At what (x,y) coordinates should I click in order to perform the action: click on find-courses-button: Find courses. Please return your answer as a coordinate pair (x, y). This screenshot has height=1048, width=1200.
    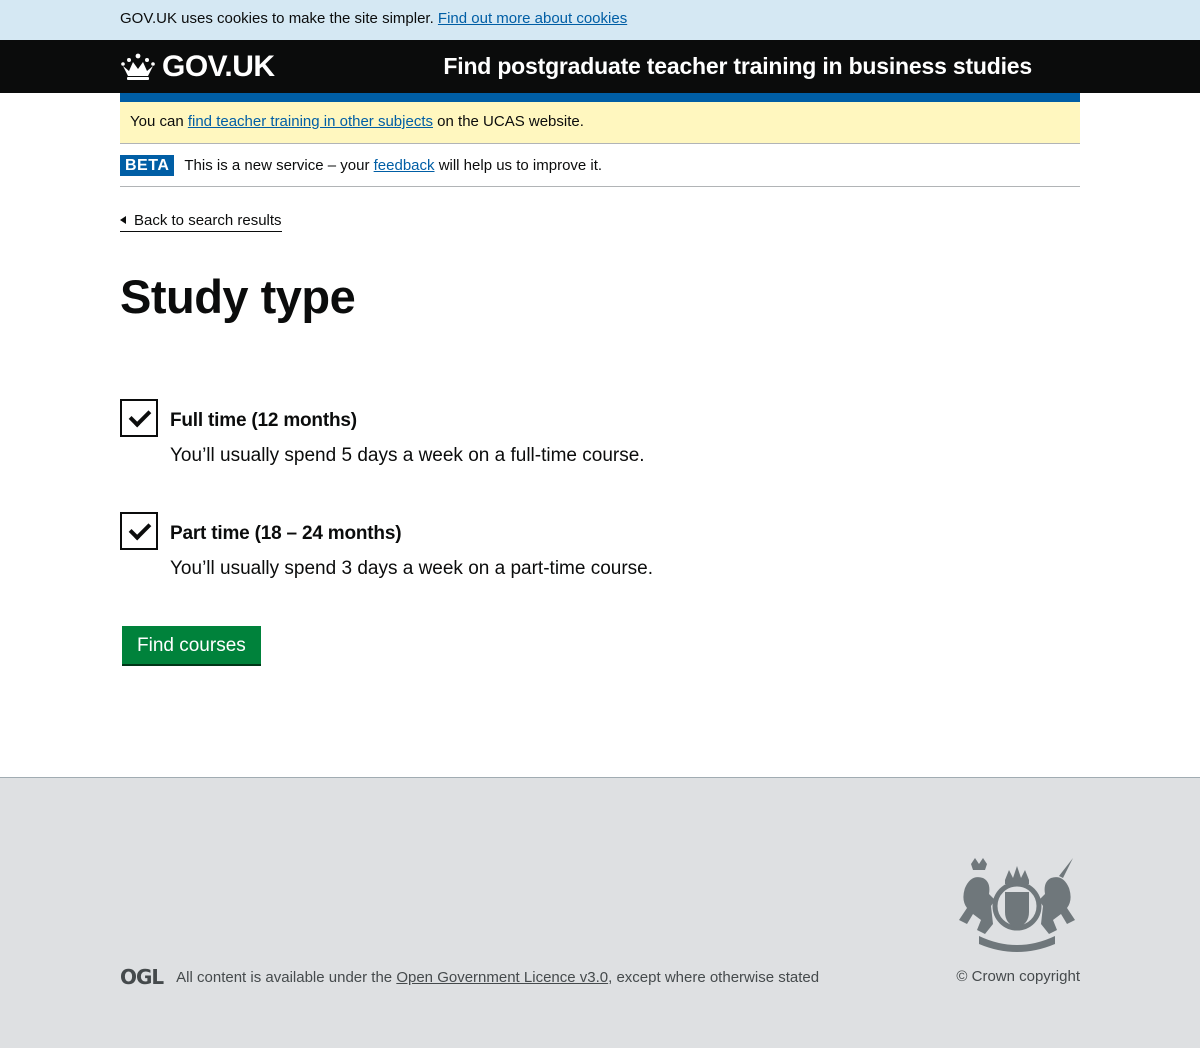
    Looking at the image, I should click on (191, 645).